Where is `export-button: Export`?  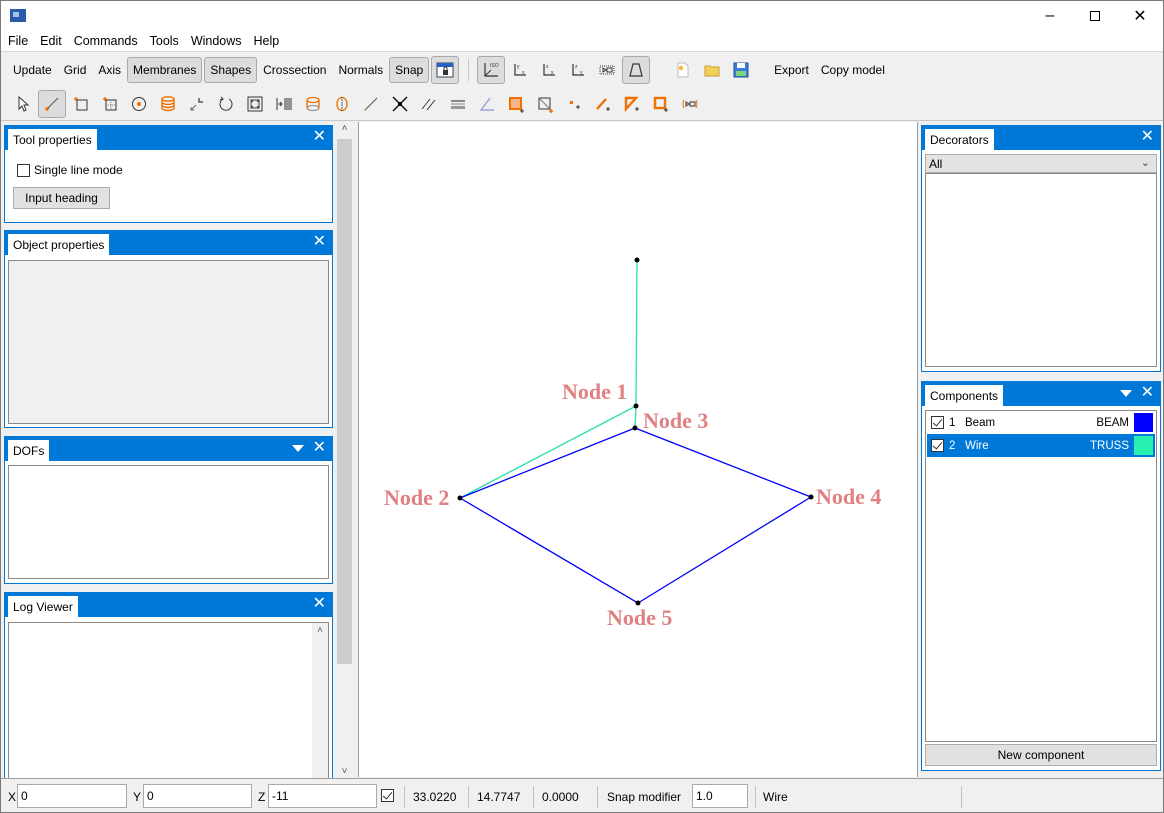 export-button: Export is located at coordinates (791, 70).